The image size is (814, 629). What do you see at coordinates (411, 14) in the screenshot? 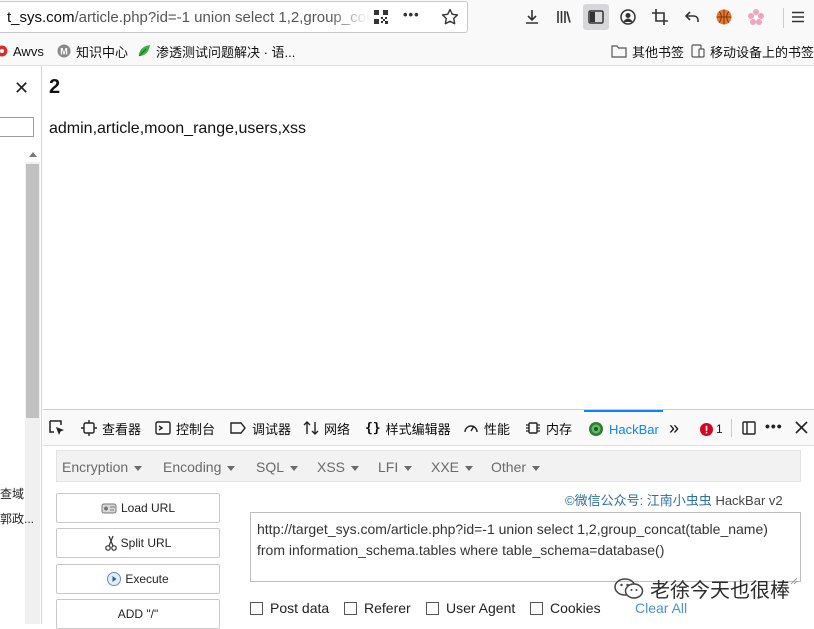
I see `page-actions-more-icon: •••` at bounding box center [411, 14].